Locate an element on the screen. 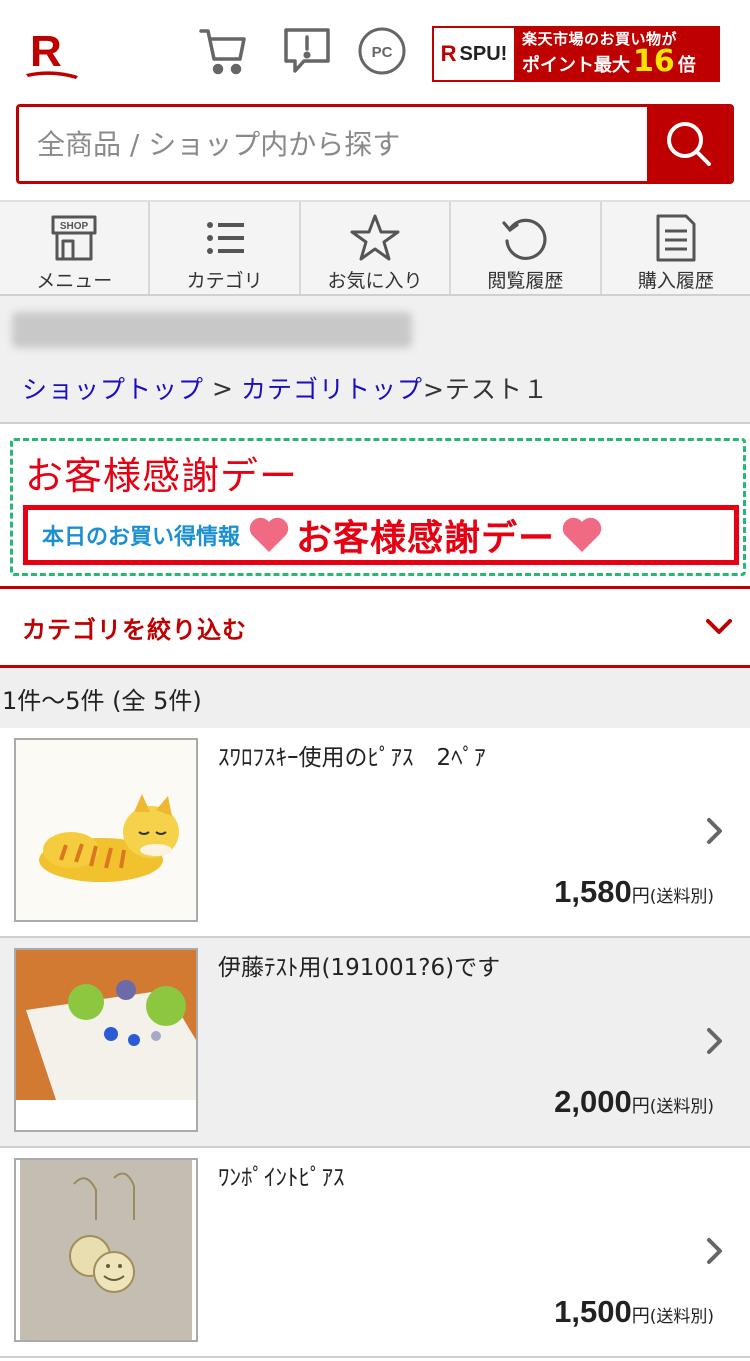  chevron-down-icon is located at coordinates (719, 626).